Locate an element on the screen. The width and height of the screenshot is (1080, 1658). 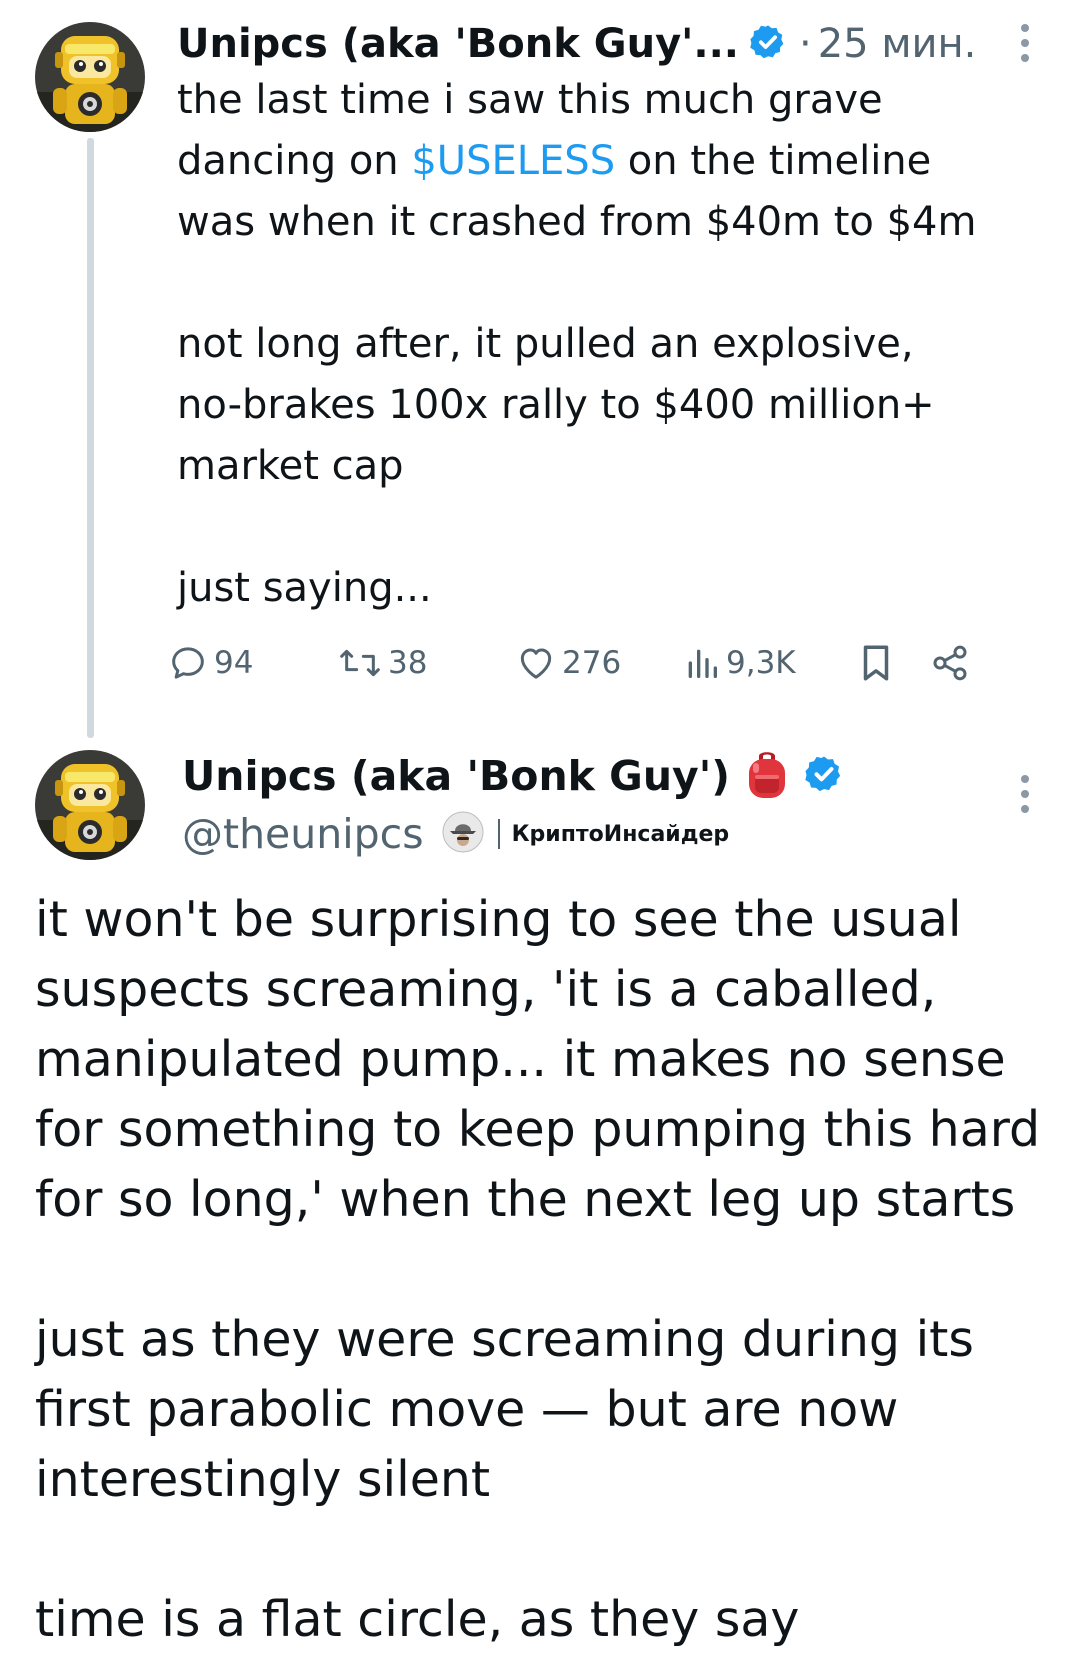
main-post-name-row: Unipcs (aka 'Bonk Guy') is located at coordinates (513, 776).